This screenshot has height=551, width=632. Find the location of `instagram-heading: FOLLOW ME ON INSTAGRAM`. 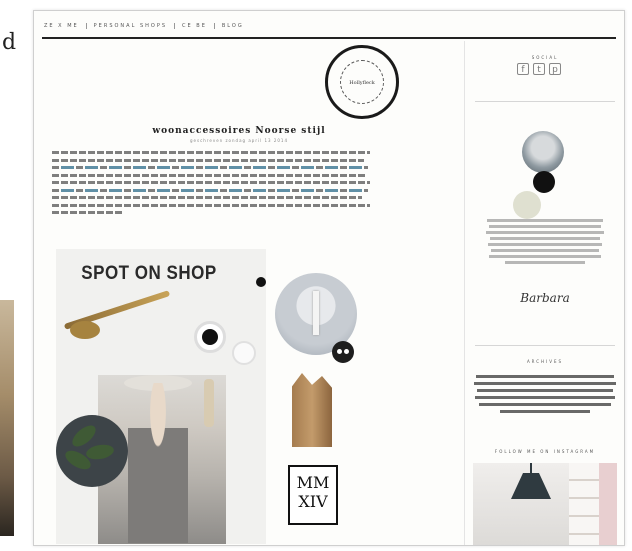

instagram-heading: FOLLOW ME ON INSTAGRAM is located at coordinates (545, 451).